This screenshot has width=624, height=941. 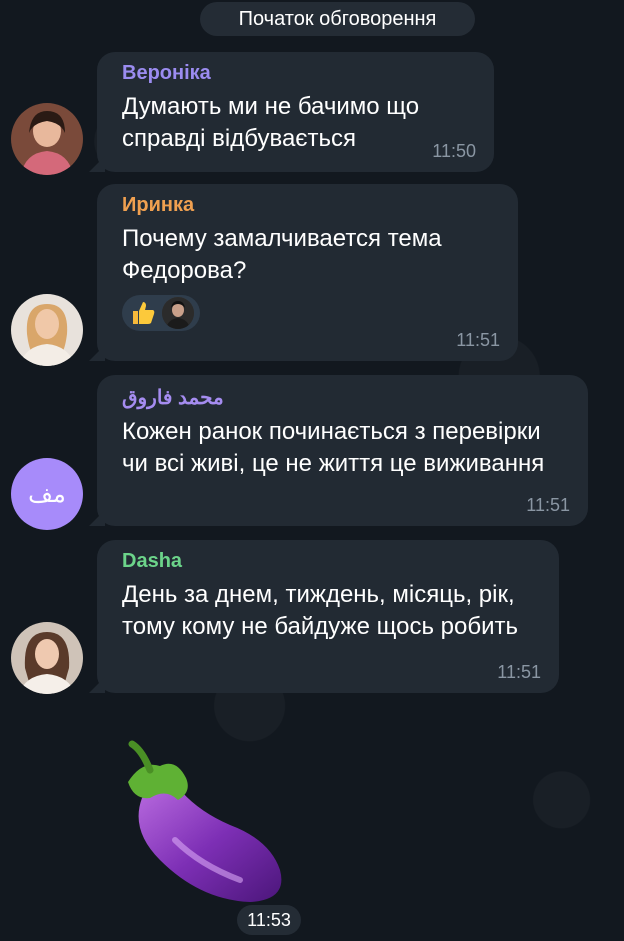 I want to click on message-text: Почему замалчивается тема Федорова?, so click(x=282, y=254).